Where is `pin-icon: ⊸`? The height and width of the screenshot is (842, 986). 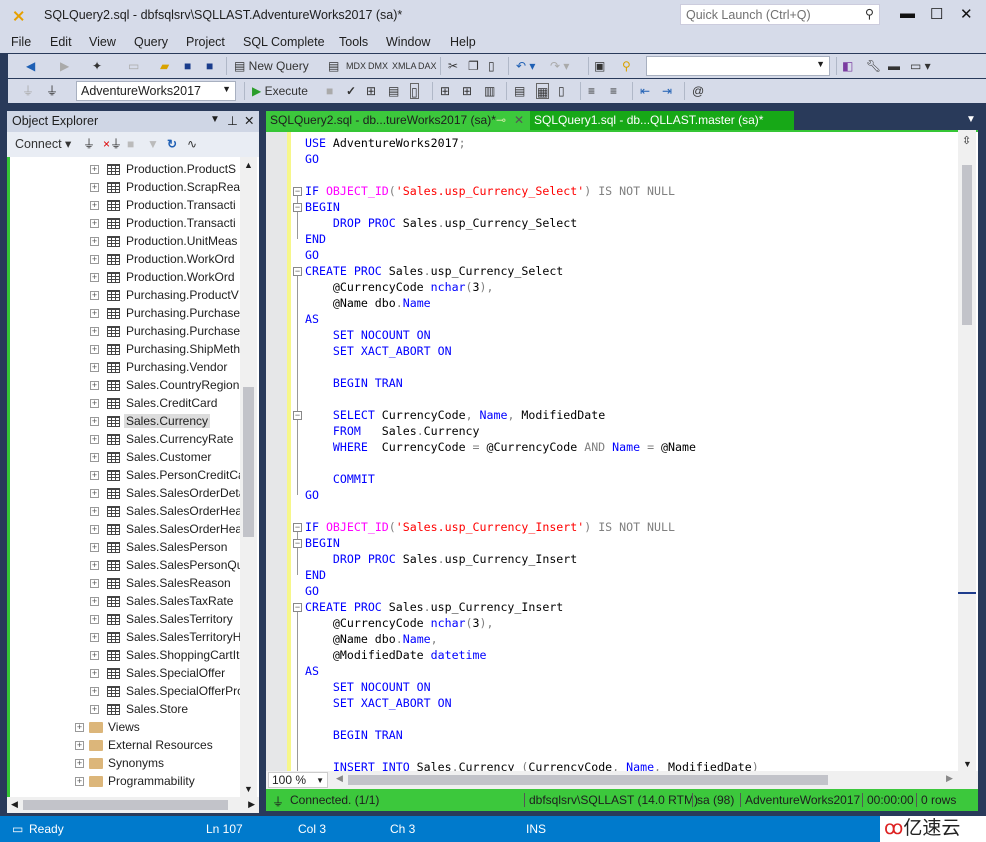 pin-icon: ⊸ is located at coordinates (501, 120).